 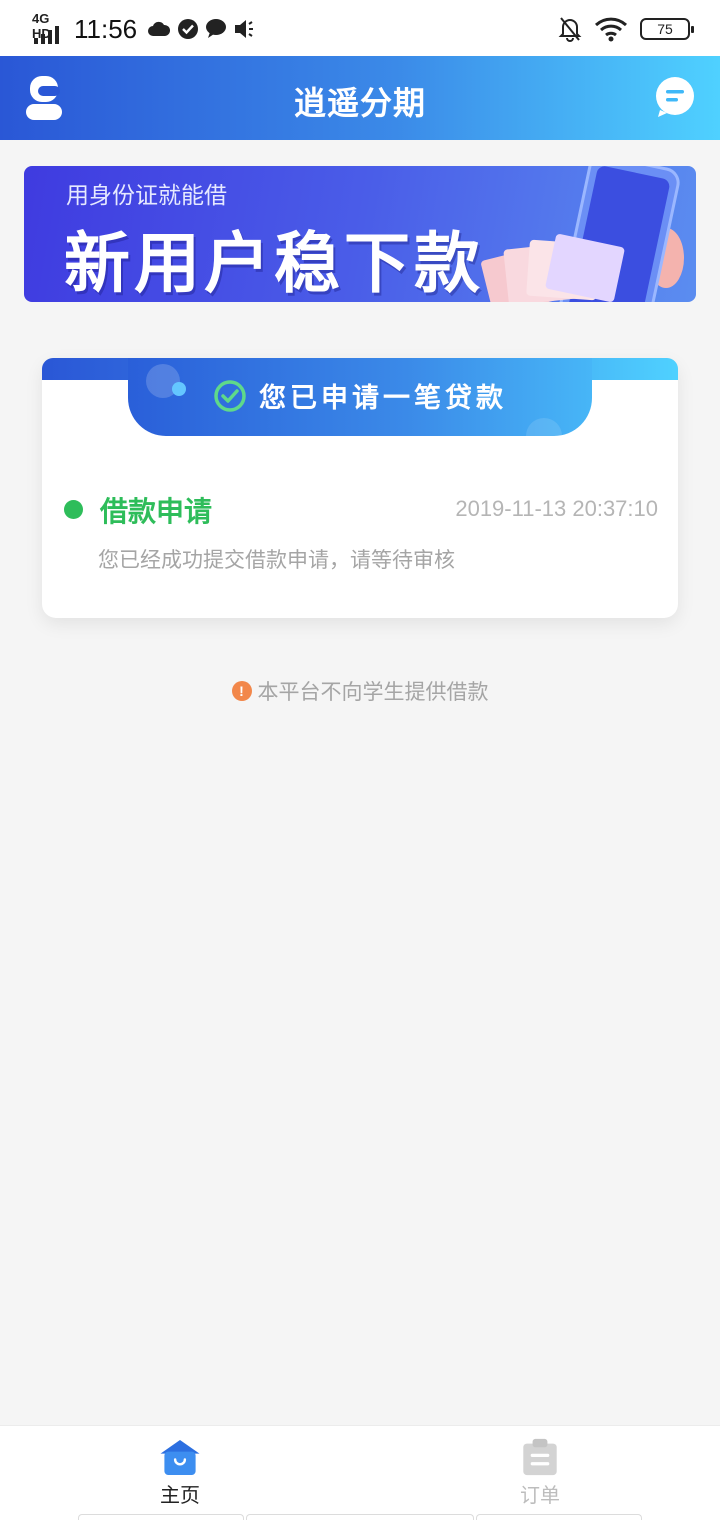 I want to click on banner-title: 新用户稳下款, so click(x=274, y=263).